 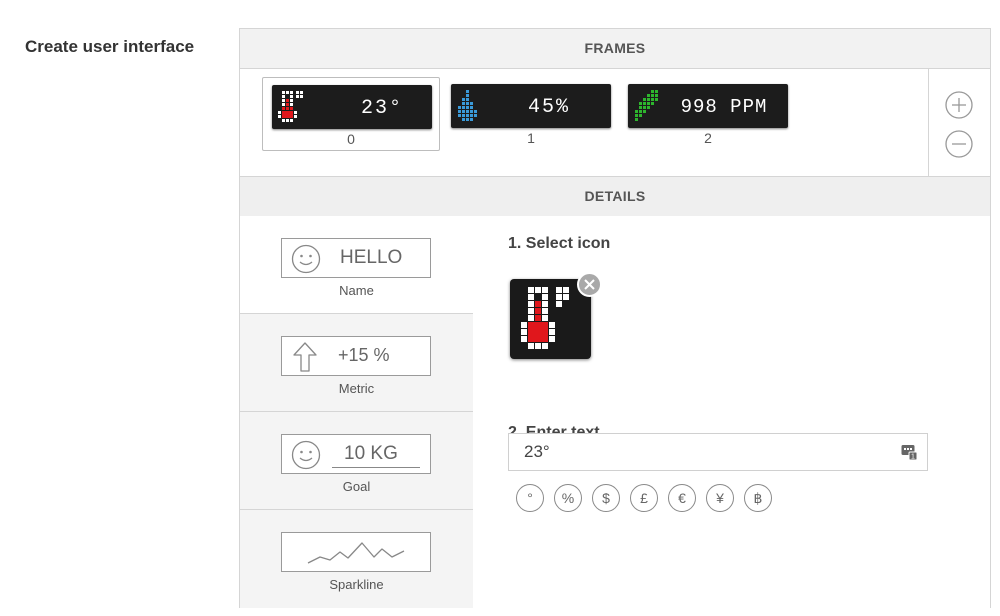 What do you see at coordinates (959, 144) in the screenshot?
I see `minus-circle-icon` at bounding box center [959, 144].